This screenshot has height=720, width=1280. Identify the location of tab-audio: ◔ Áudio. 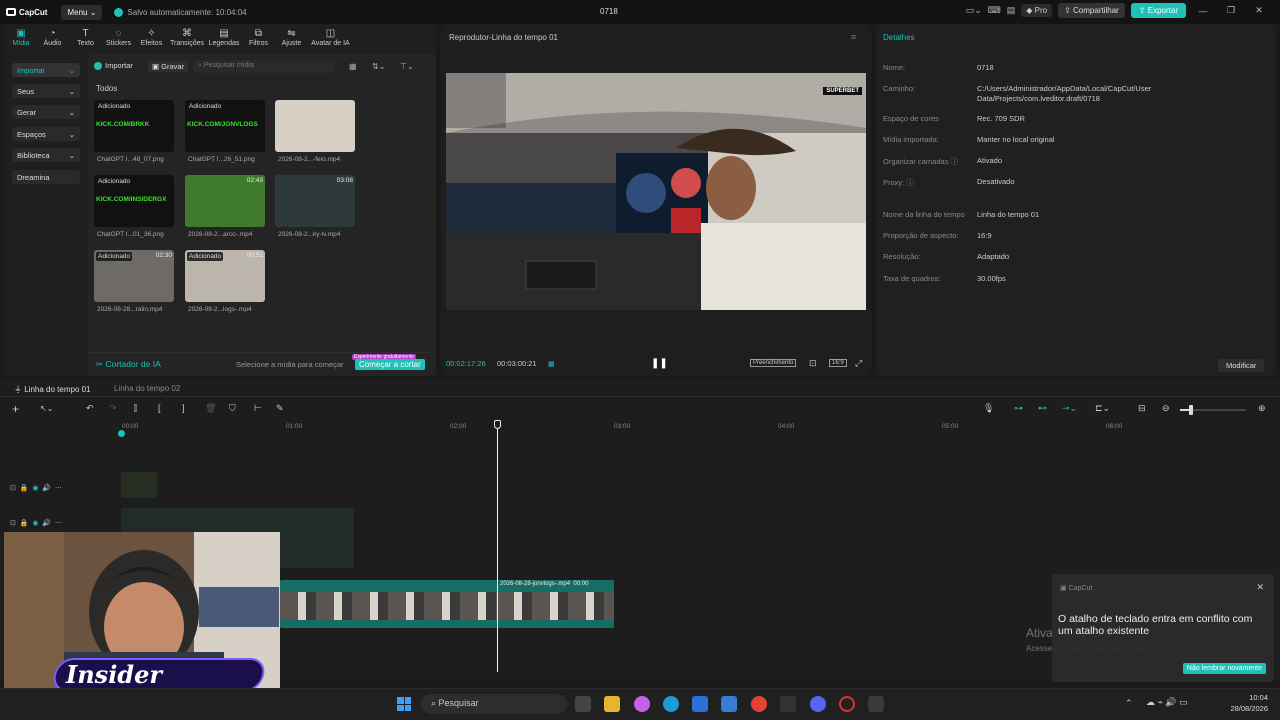
(52, 36).